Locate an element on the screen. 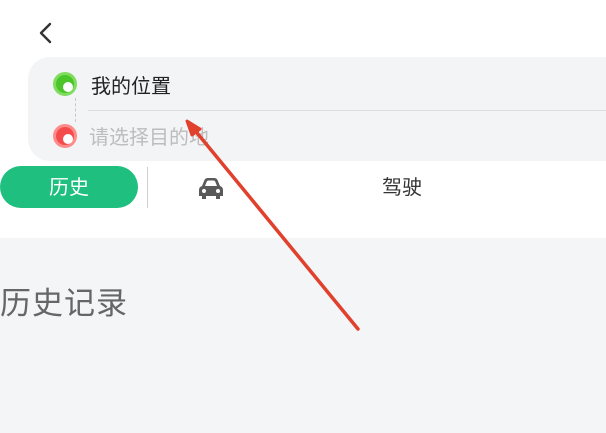  start-location-label: 我的位置 is located at coordinates (131, 86).